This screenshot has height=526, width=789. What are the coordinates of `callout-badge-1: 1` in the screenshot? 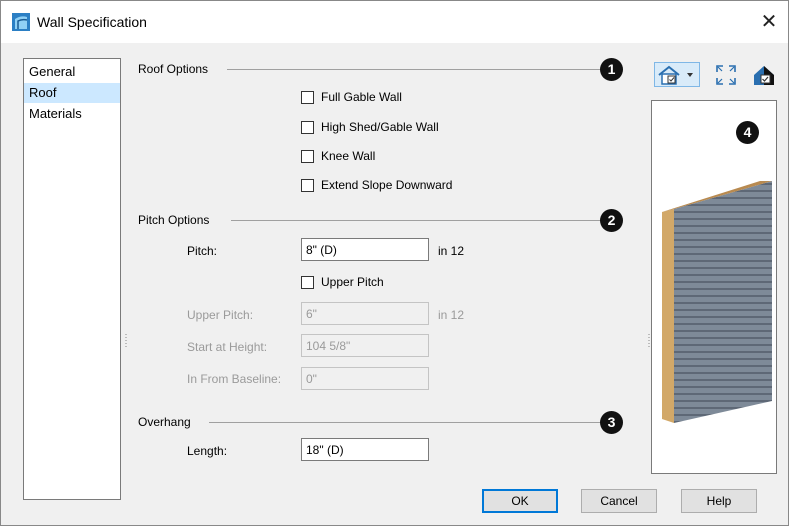 It's located at (611, 69).